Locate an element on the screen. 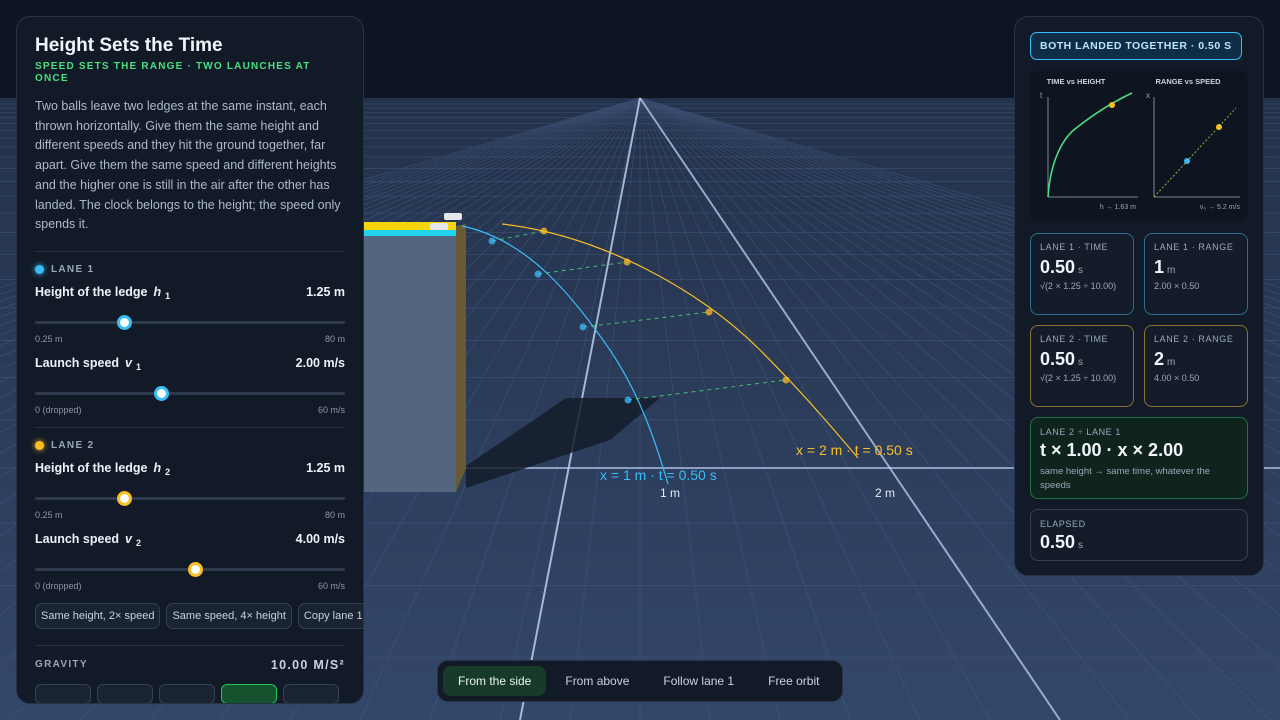  lane2-speed-range: 0 (dropped) 60 m/s is located at coordinates (190, 585).